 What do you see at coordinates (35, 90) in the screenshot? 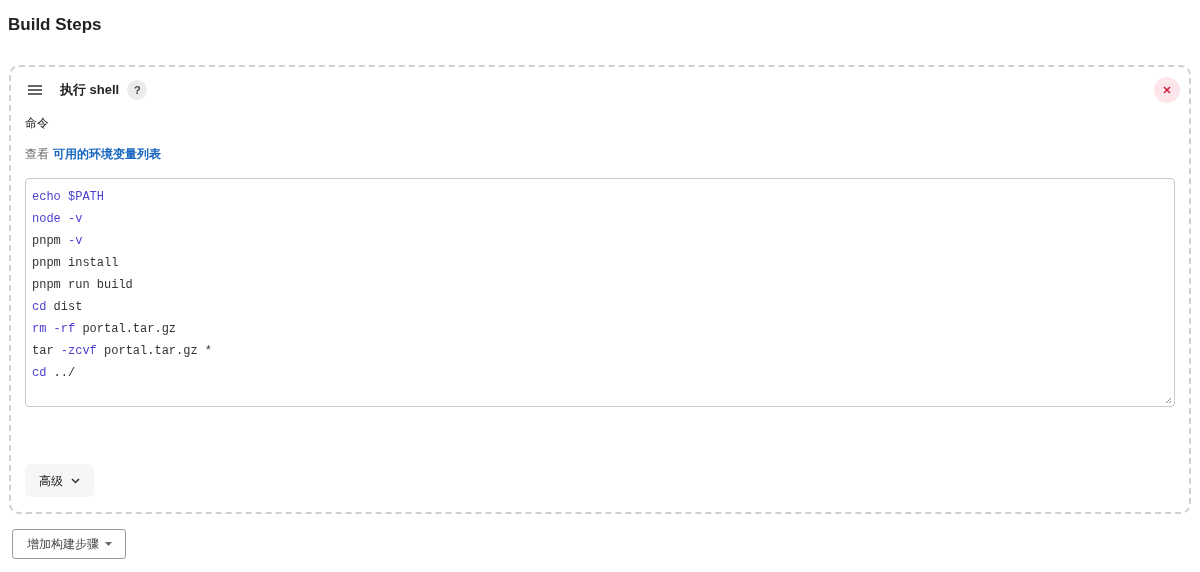
I see `drag-handle-icon` at bounding box center [35, 90].